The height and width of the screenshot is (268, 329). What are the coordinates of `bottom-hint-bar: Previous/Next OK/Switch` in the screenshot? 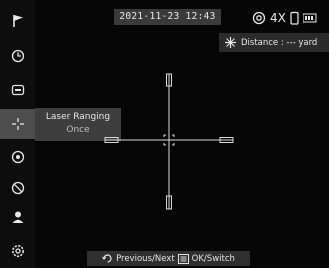 It's located at (168, 258).